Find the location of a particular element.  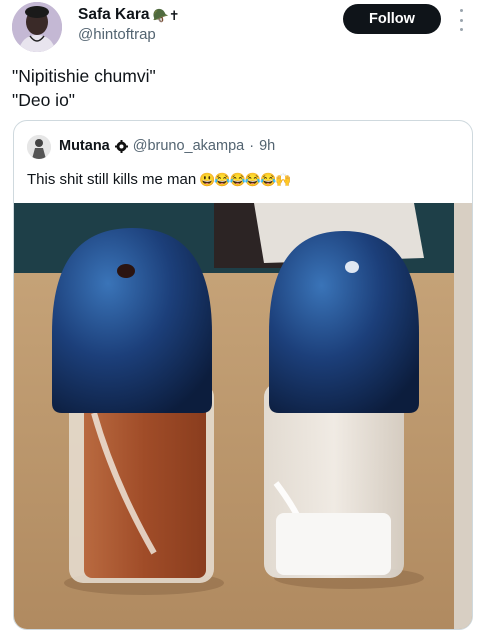

author-handle: @hintoftrap is located at coordinates (117, 34).